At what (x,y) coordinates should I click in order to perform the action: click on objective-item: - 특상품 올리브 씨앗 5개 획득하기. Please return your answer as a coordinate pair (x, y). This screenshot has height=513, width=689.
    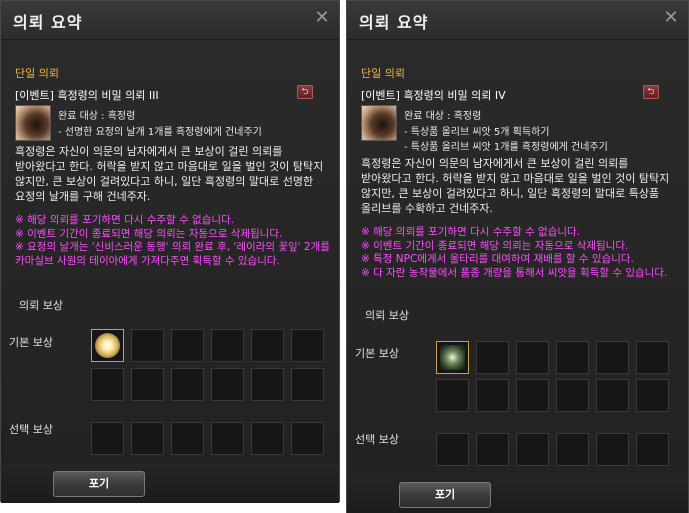
    Looking at the image, I should click on (477, 132).